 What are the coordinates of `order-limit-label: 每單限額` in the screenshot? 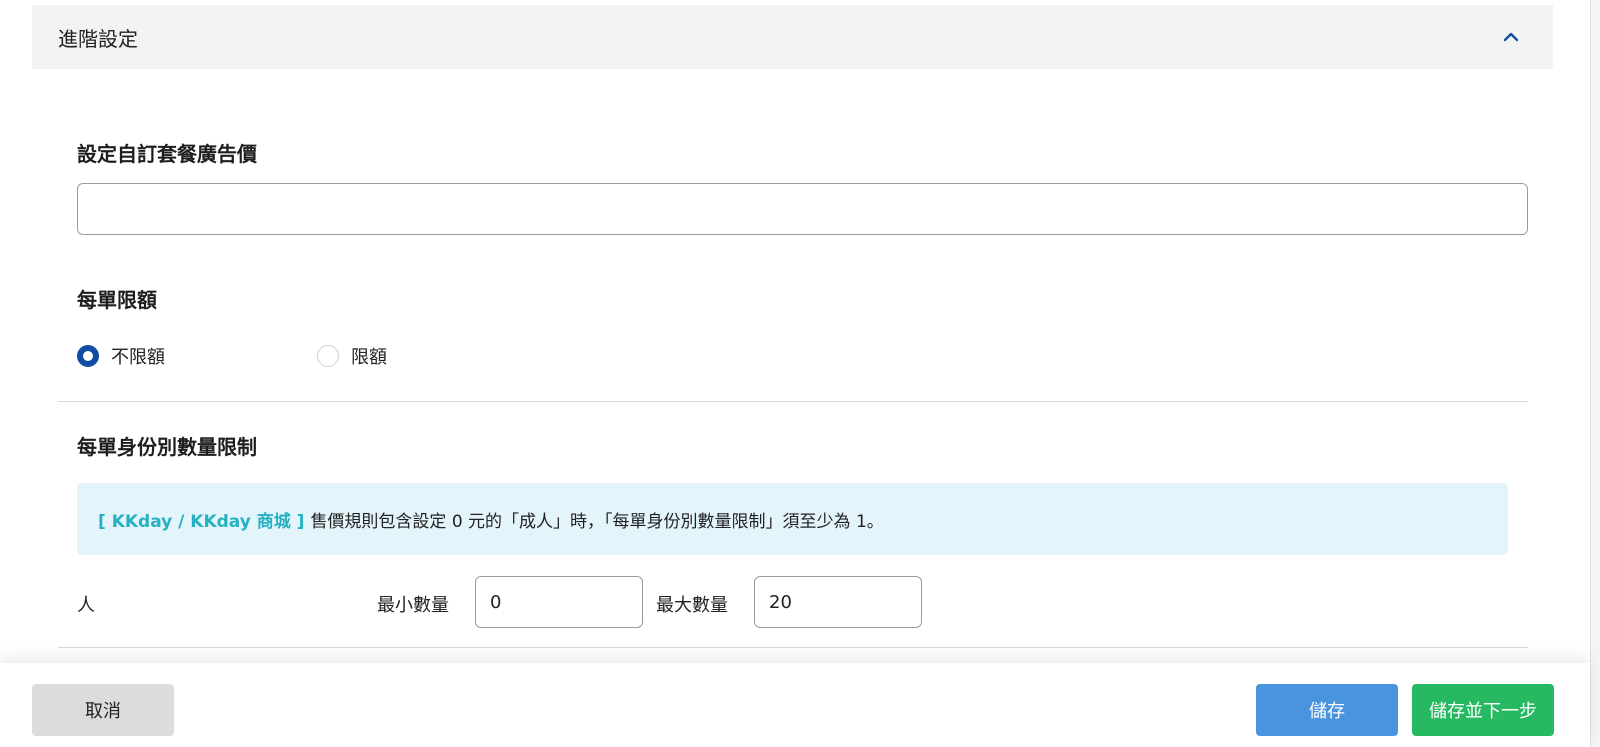 It's located at (117, 300).